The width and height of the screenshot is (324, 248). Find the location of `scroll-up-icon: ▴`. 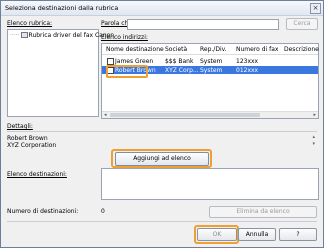

scroll-up-icon: ▴ is located at coordinates (313, 137).